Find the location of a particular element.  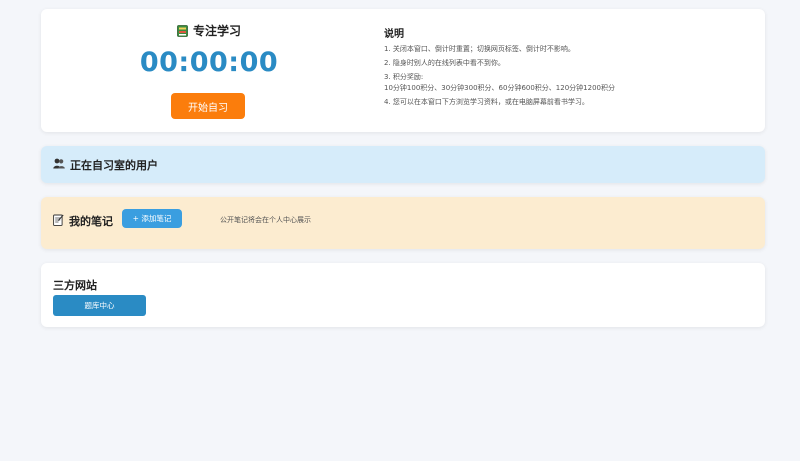

third-party-title: 三方网站 is located at coordinates (75, 285).